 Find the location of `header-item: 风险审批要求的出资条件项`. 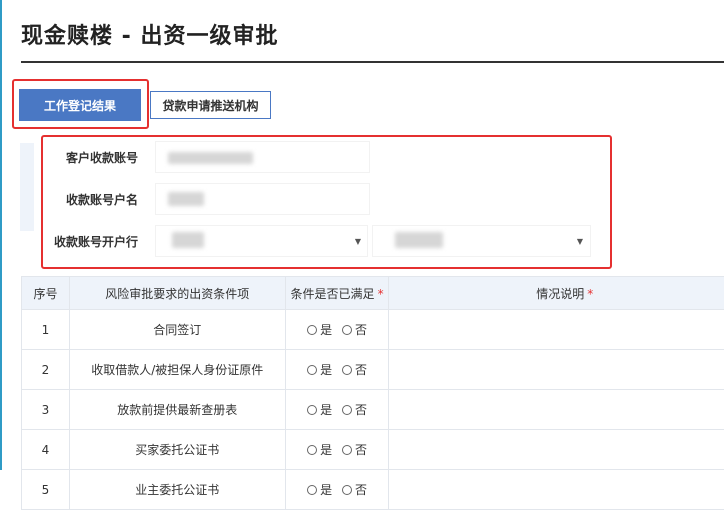

header-item: 风险审批要求的出资条件项 is located at coordinates (177, 293).